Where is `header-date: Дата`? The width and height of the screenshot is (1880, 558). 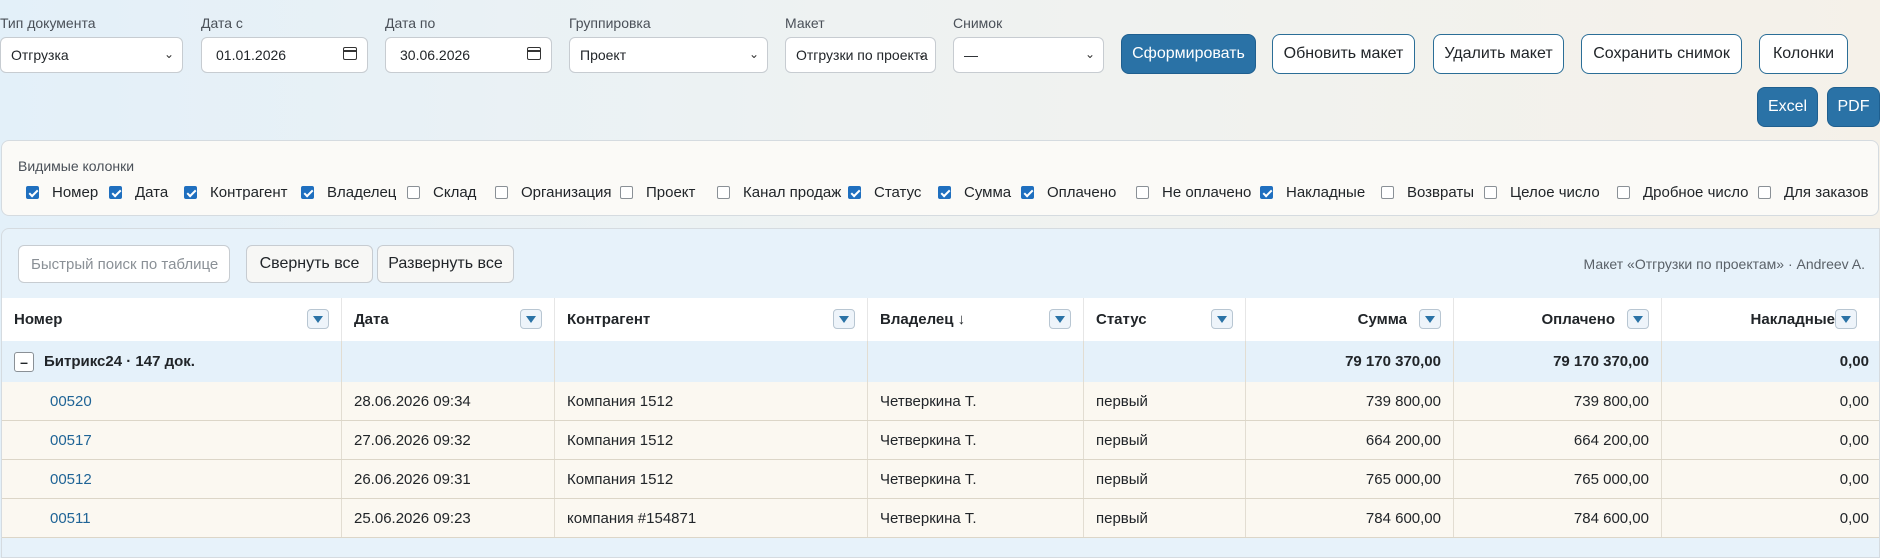
header-date: Дата is located at coordinates (448, 319).